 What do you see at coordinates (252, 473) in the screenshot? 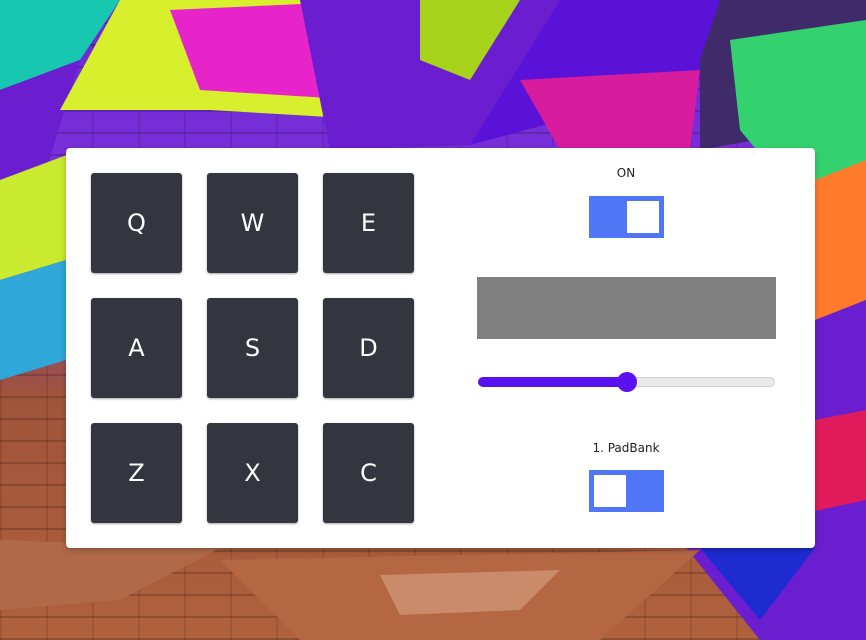
I see `drum-pad-x: X` at bounding box center [252, 473].